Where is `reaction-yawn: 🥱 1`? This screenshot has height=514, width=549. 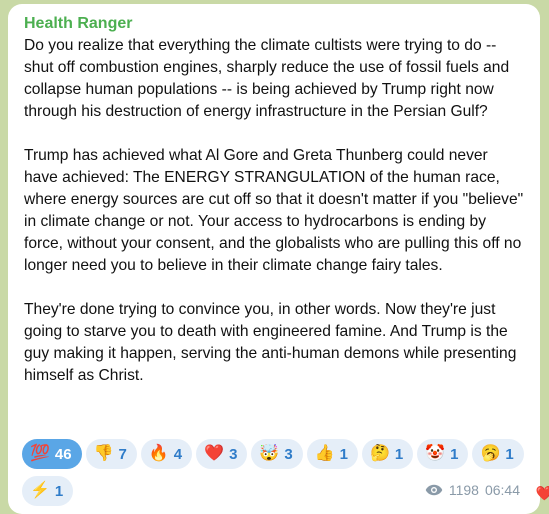 reaction-yawn: 🥱 1 is located at coordinates (498, 454).